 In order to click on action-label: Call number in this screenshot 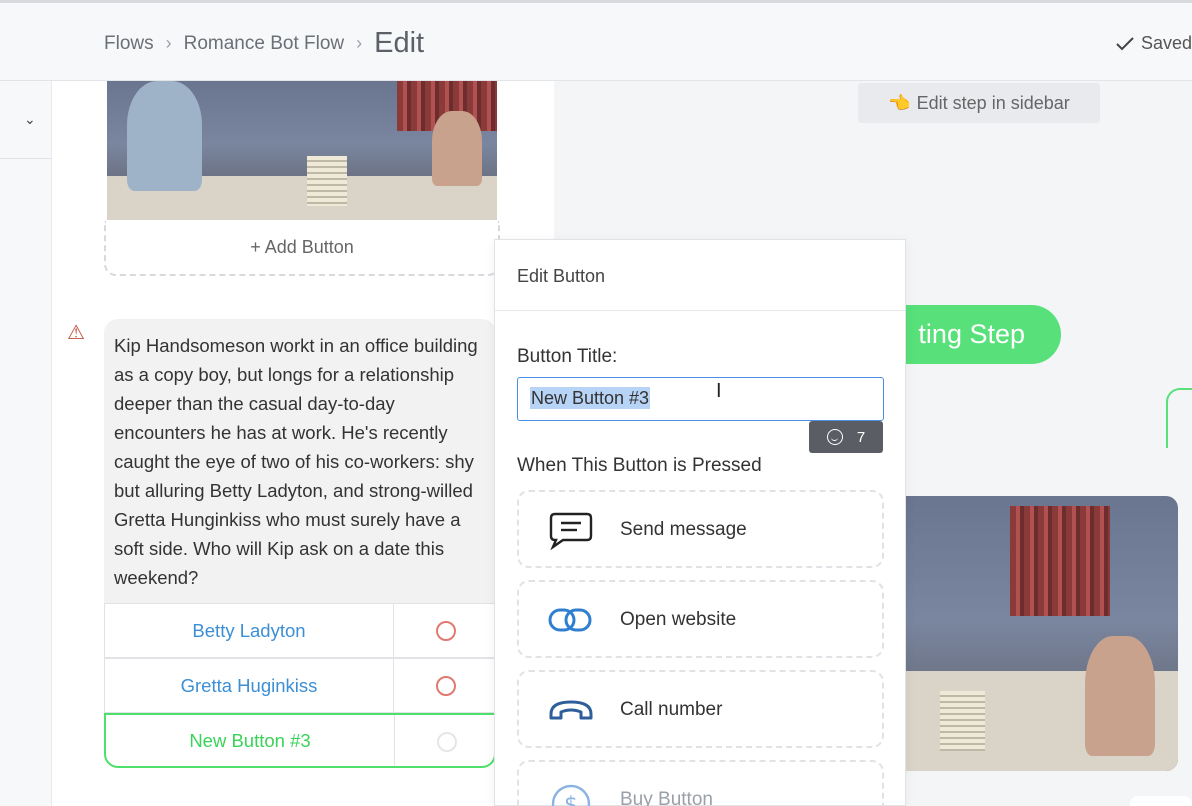, I will do `click(671, 709)`.